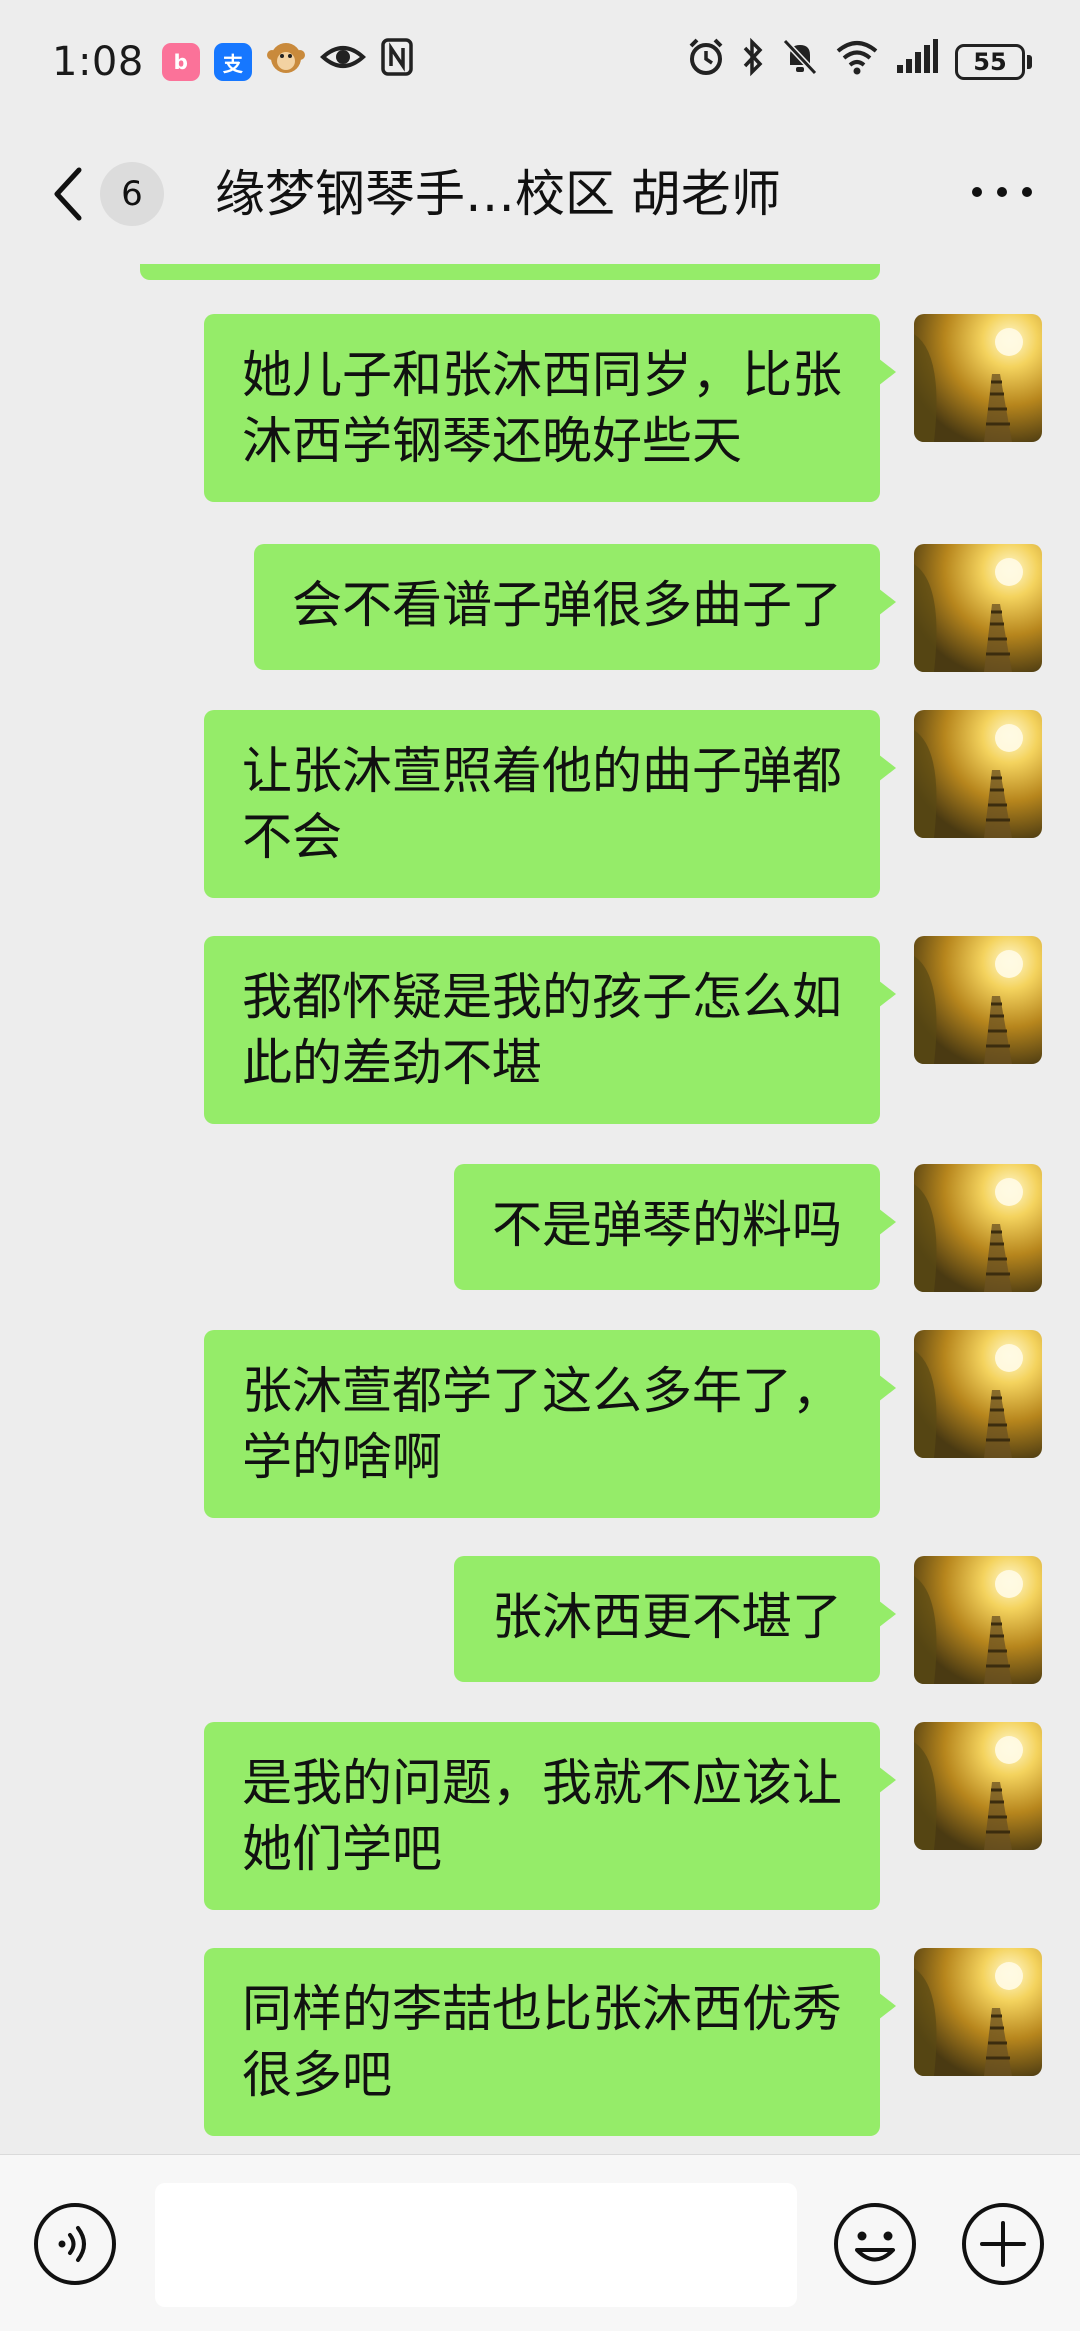 This screenshot has height=2331, width=1080. Describe the element at coordinates (675, 1619) in the screenshot. I see `message-bubble: 张沐西更不堪了` at that location.